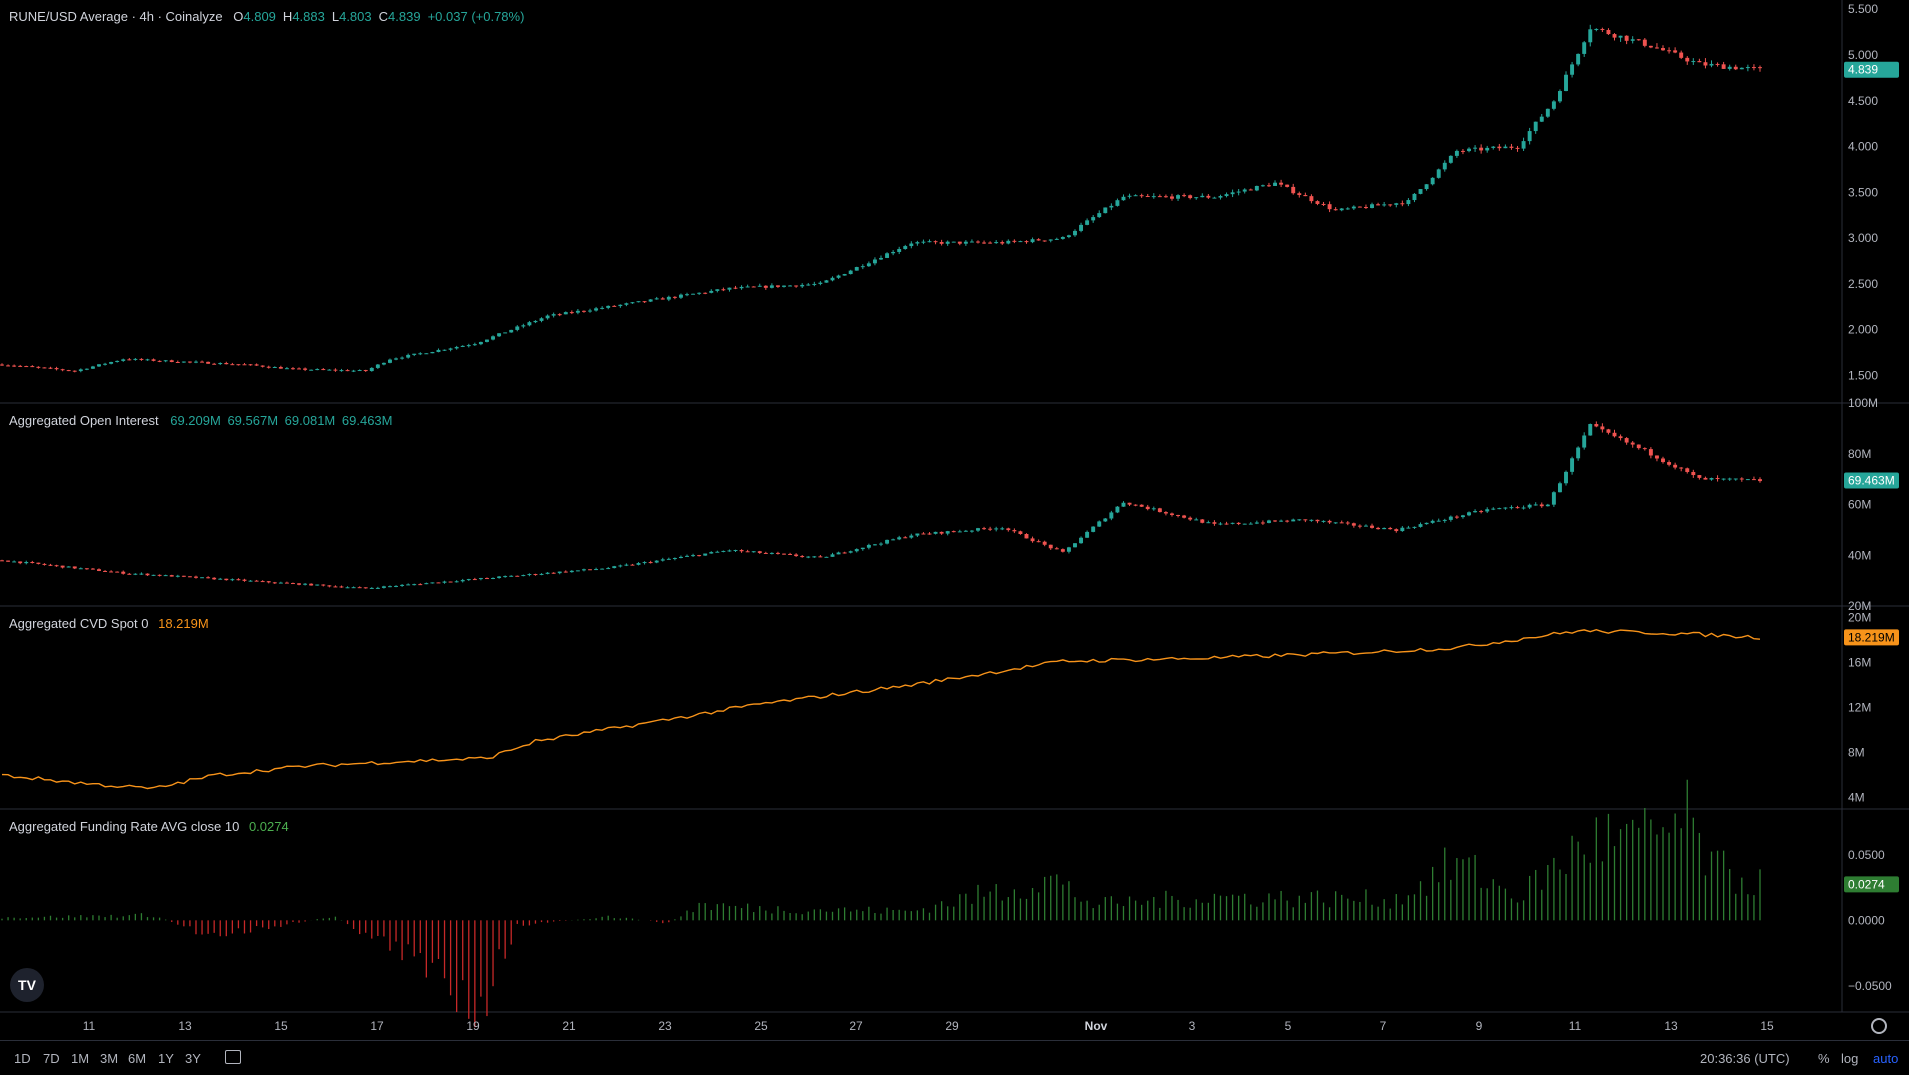 This screenshot has width=1909, height=1075. I want to click on time-axis: 11 13 15 17 19 21 23 25 27 29 Nov 3 5 7 9 11 13 15, so click(928, 1026).